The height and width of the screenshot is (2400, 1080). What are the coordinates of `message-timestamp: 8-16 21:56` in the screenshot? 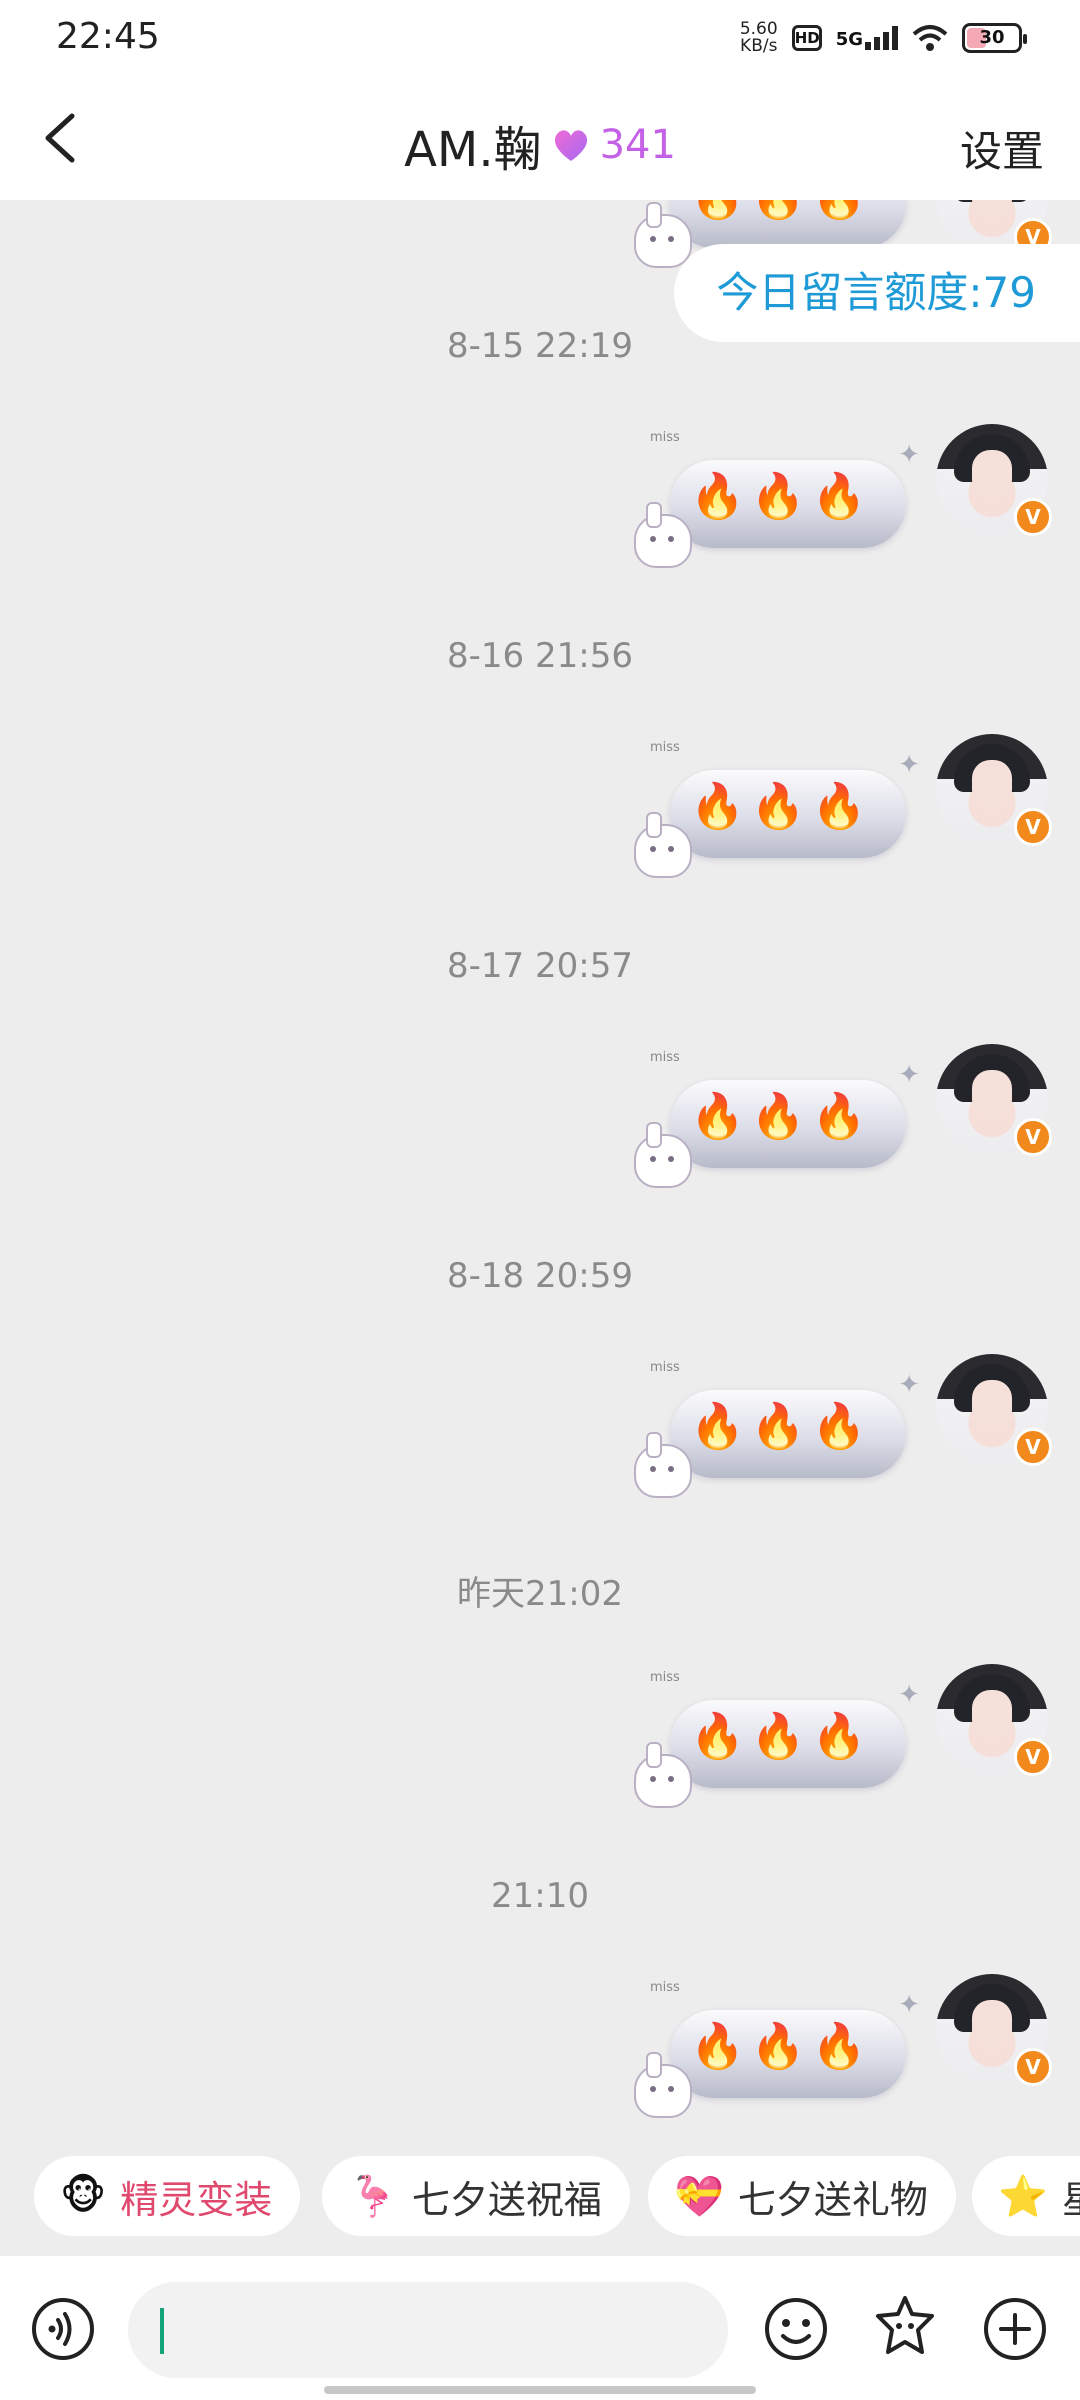 It's located at (540, 656).